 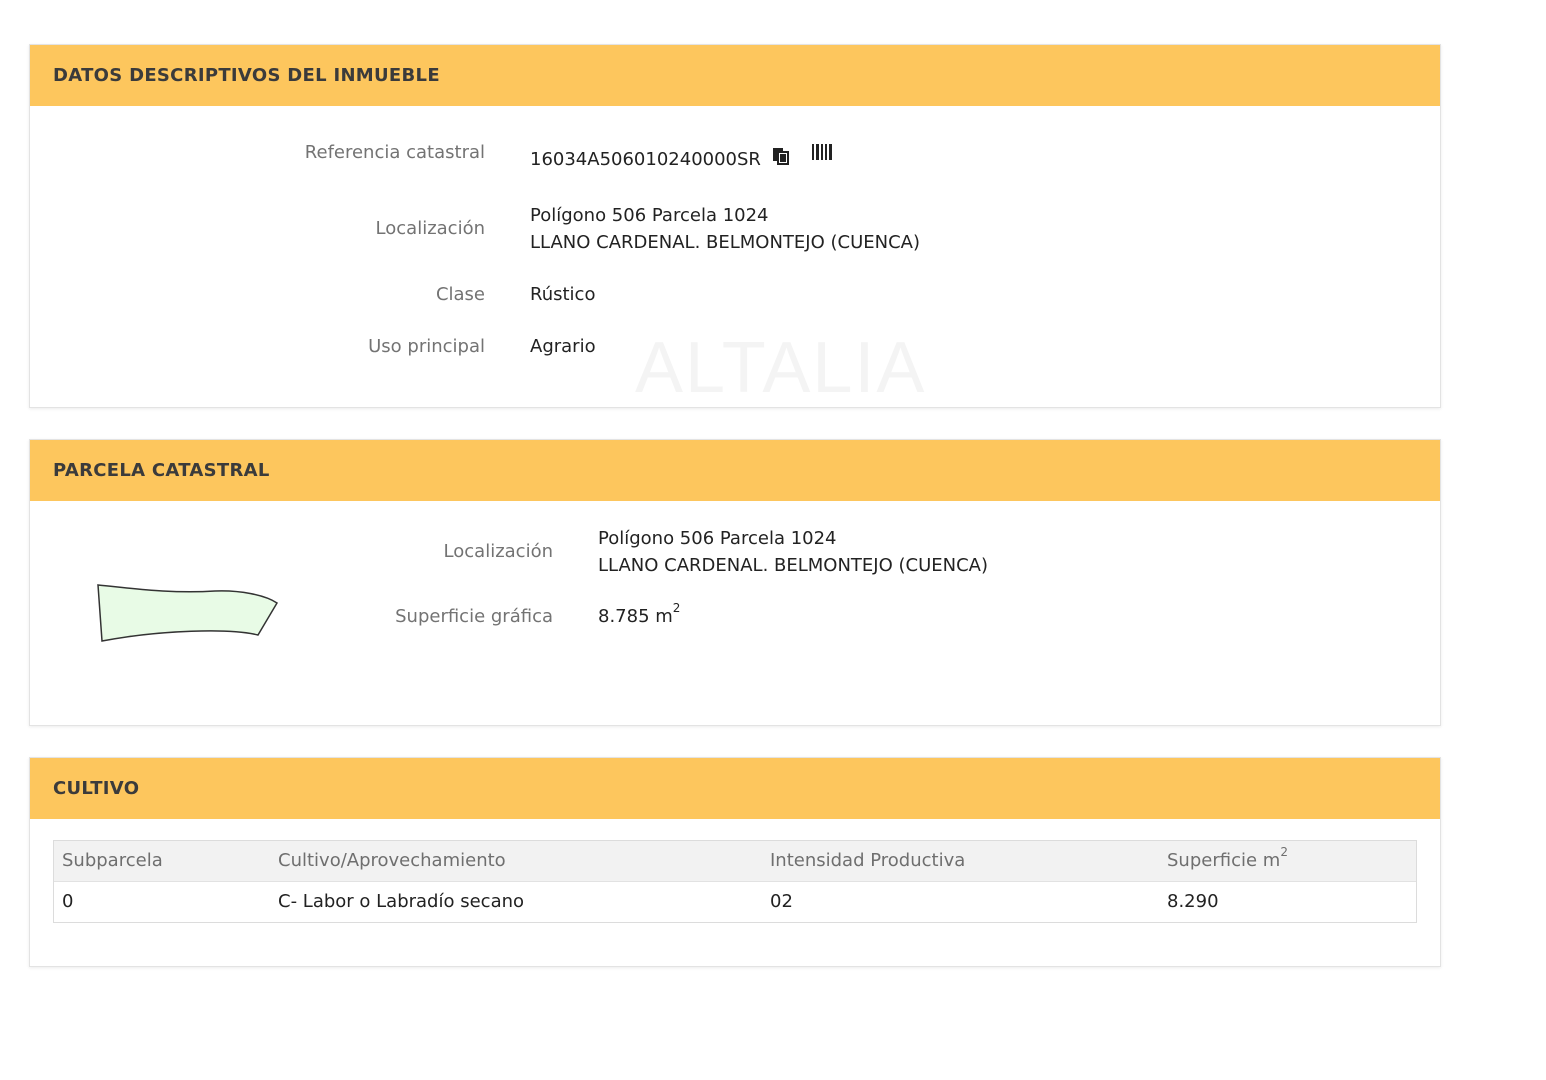 I want to click on column-header-superficie-exp: 2, so click(x=1284, y=852).